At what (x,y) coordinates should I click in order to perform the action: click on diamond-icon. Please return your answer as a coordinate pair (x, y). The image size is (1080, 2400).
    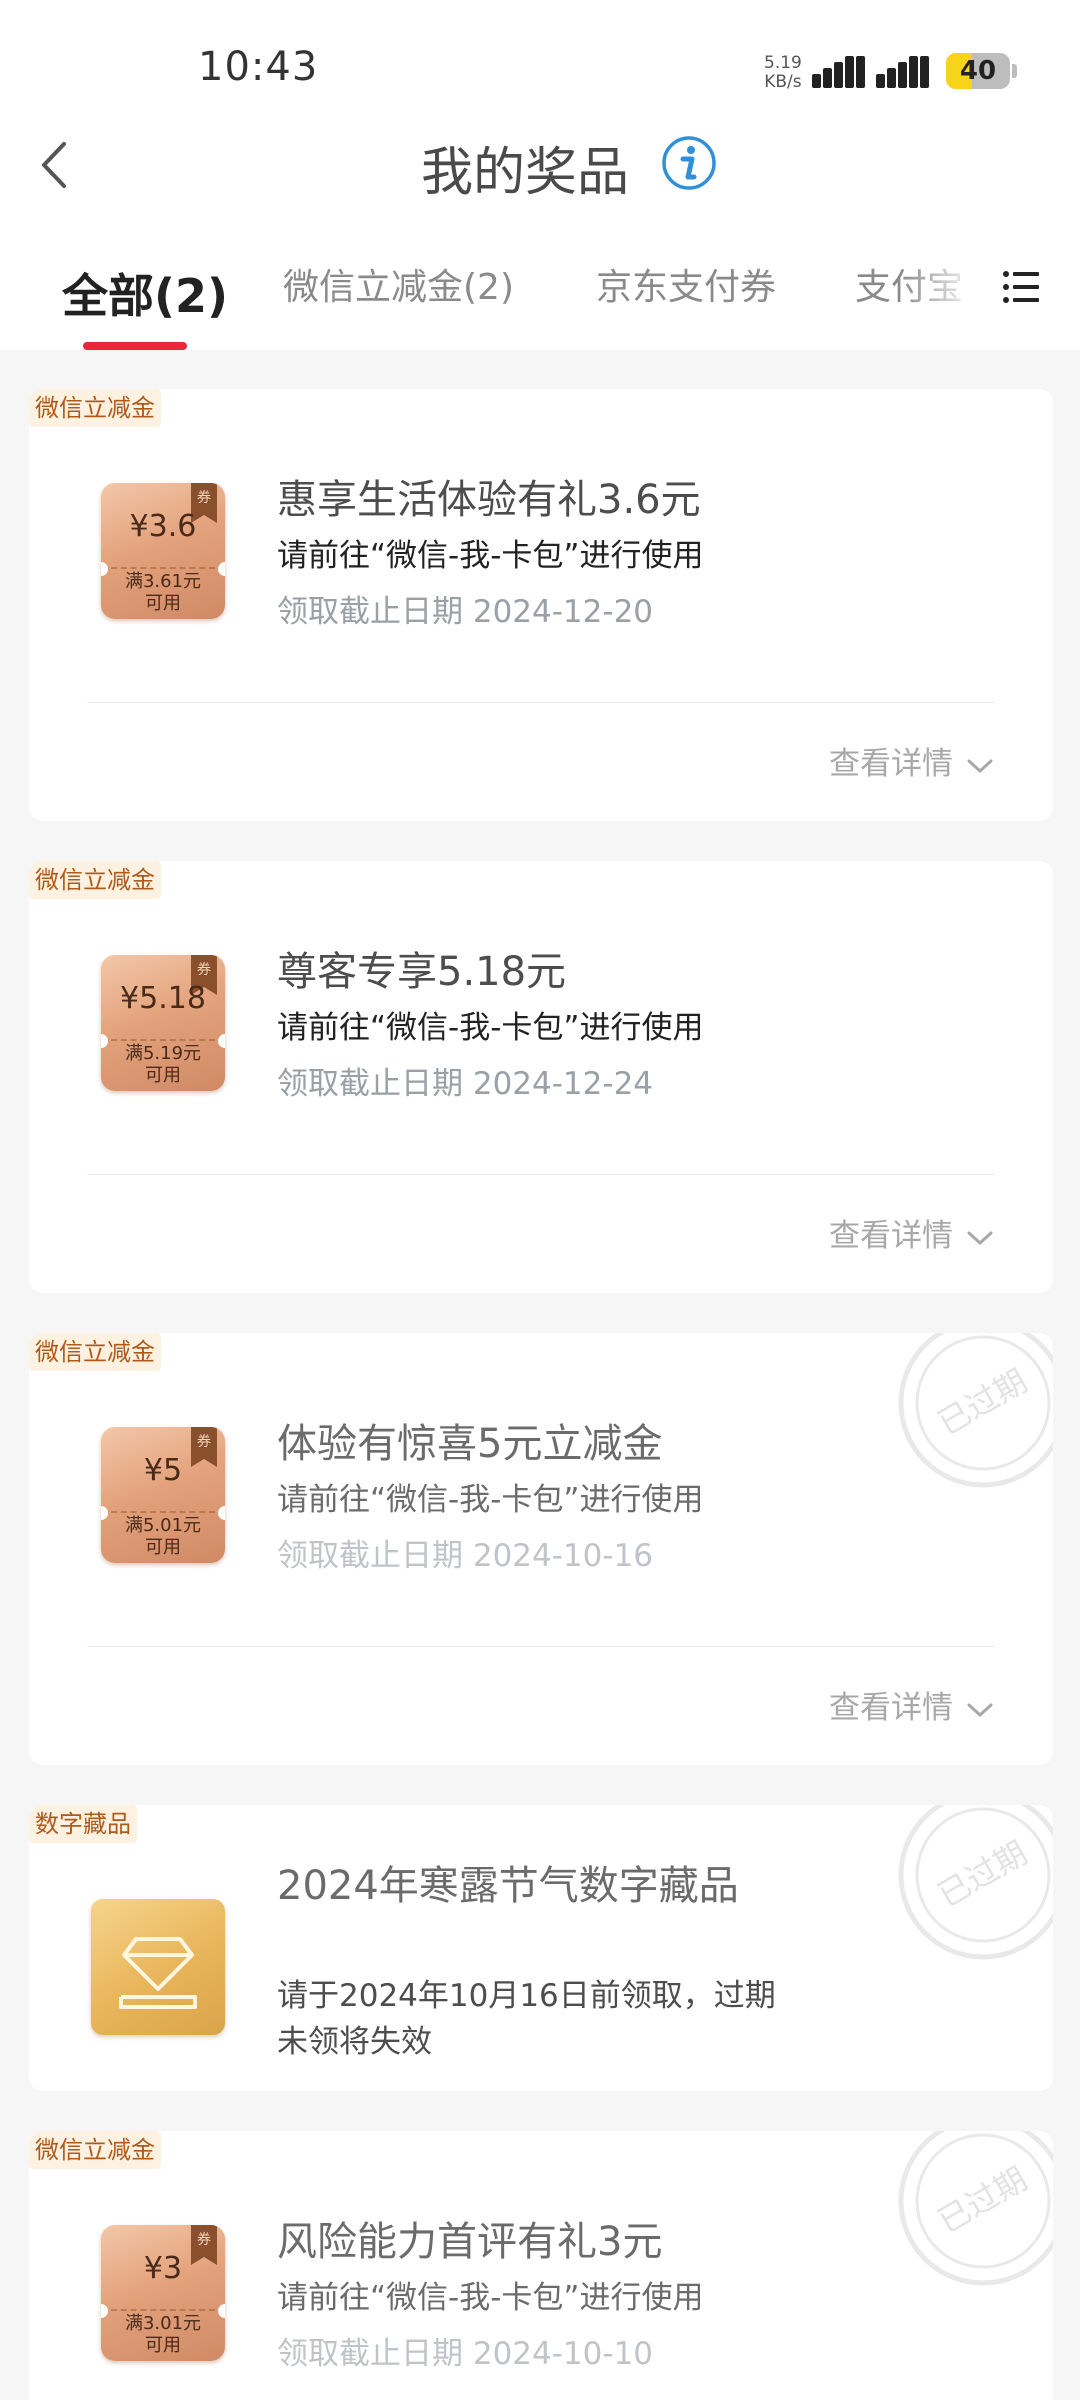
    Looking at the image, I should click on (158, 1973).